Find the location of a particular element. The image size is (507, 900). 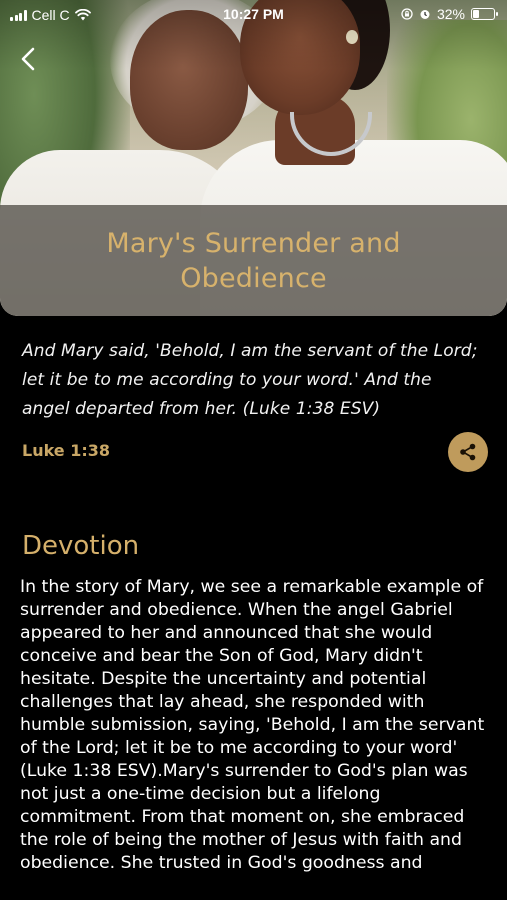

back-button is located at coordinates (29, 59).